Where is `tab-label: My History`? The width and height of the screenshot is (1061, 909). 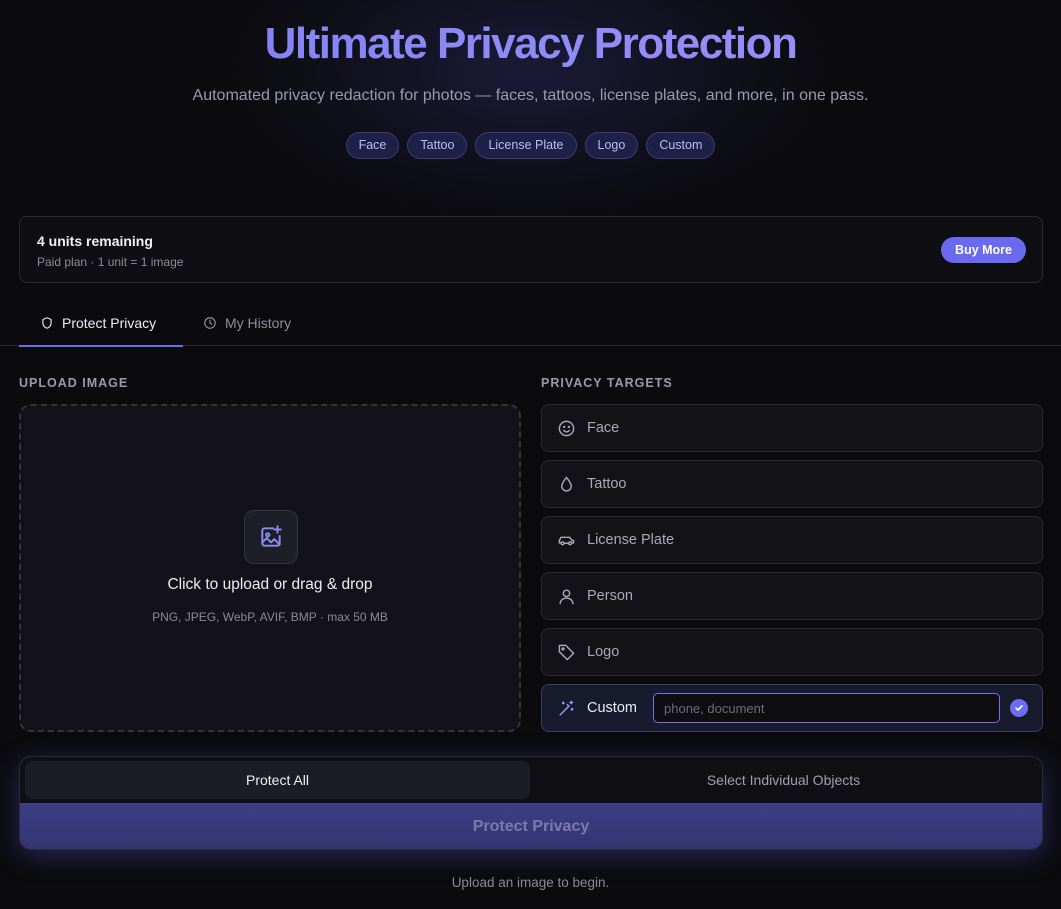
tab-label: My History is located at coordinates (258, 323).